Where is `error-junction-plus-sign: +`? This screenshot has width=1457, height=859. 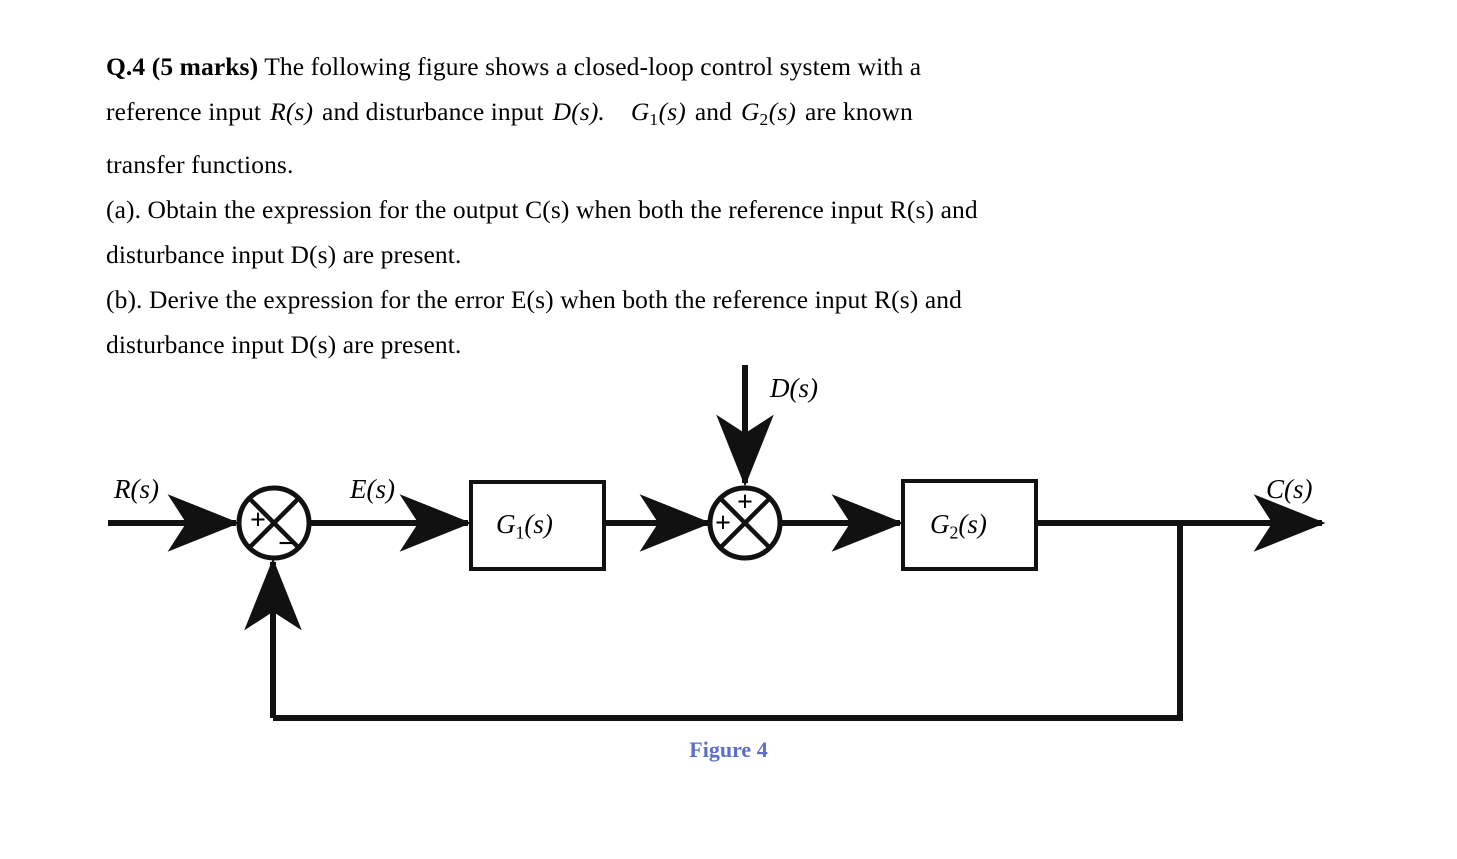
error-junction-plus-sign: + is located at coordinates (258, 520).